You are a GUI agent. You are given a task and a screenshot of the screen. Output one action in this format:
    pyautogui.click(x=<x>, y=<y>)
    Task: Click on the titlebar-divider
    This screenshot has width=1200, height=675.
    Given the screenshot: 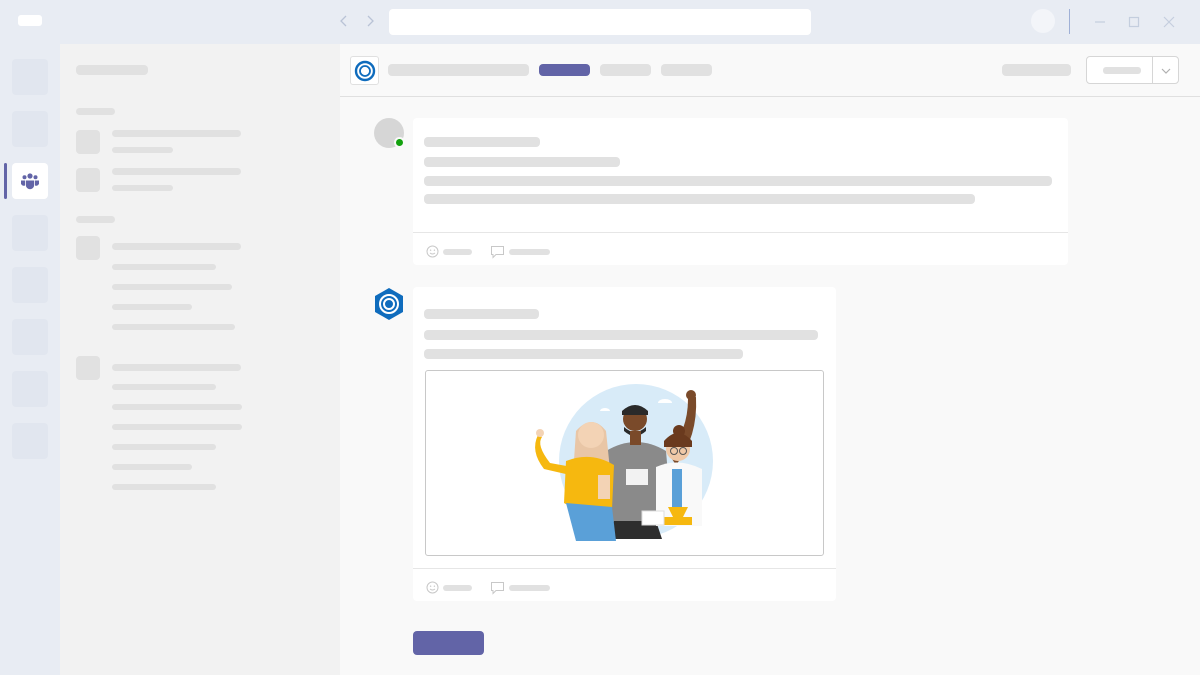 What is the action you would take?
    pyautogui.click(x=1069, y=21)
    